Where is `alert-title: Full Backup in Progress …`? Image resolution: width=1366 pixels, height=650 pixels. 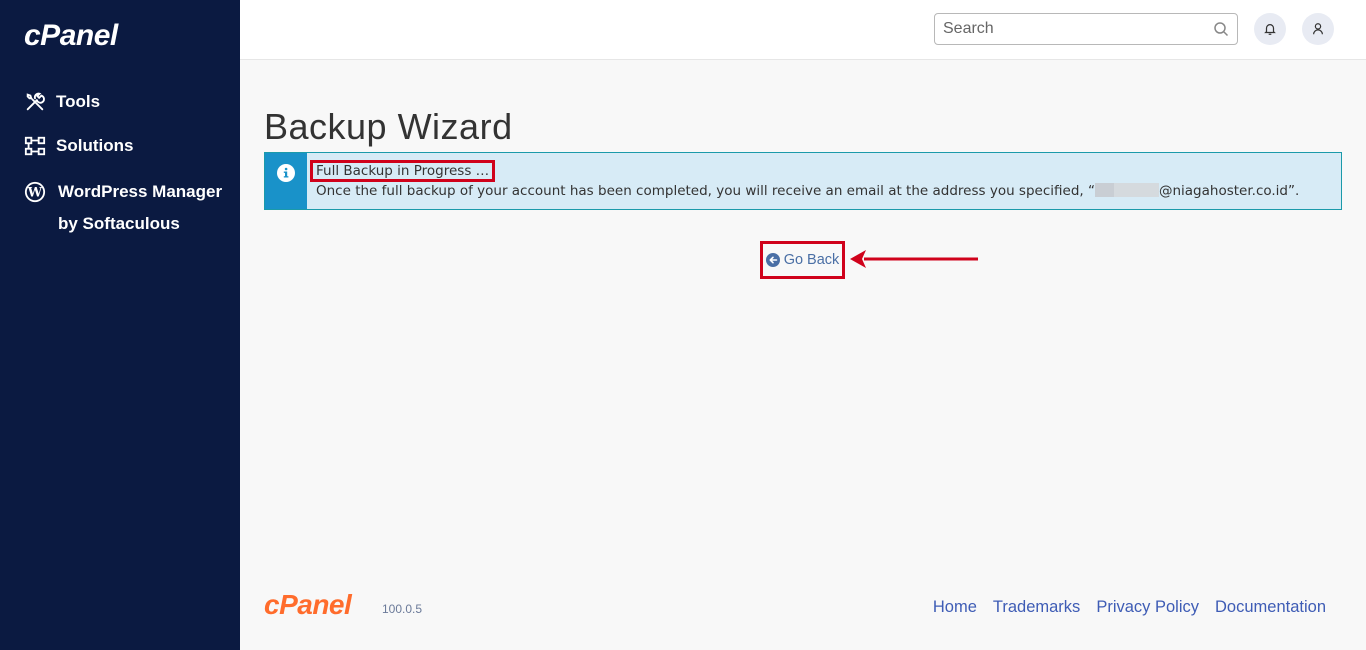
alert-title: Full Backup in Progress … is located at coordinates (403, 171).